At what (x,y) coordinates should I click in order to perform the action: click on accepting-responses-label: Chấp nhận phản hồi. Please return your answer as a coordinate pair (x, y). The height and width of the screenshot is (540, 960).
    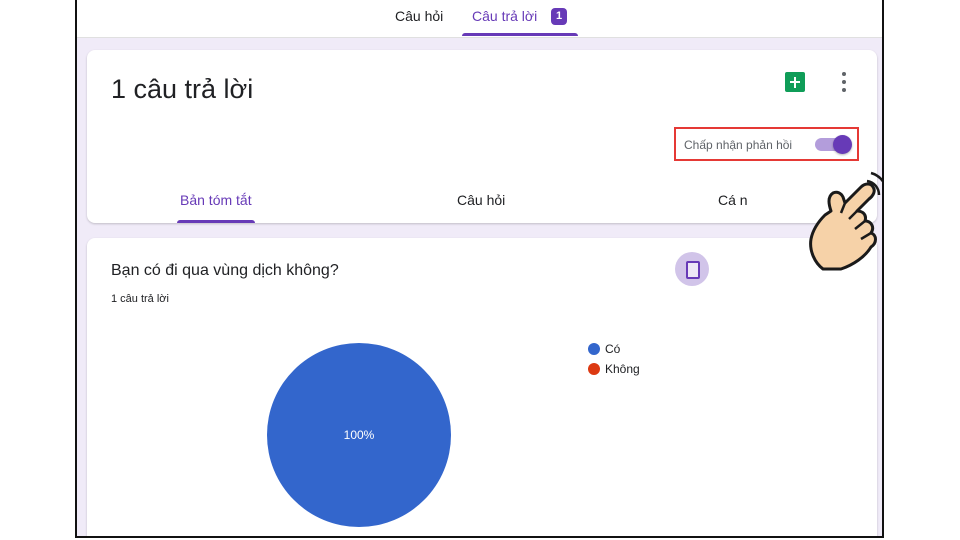
    Looking at the image, I should click on (738, 145).